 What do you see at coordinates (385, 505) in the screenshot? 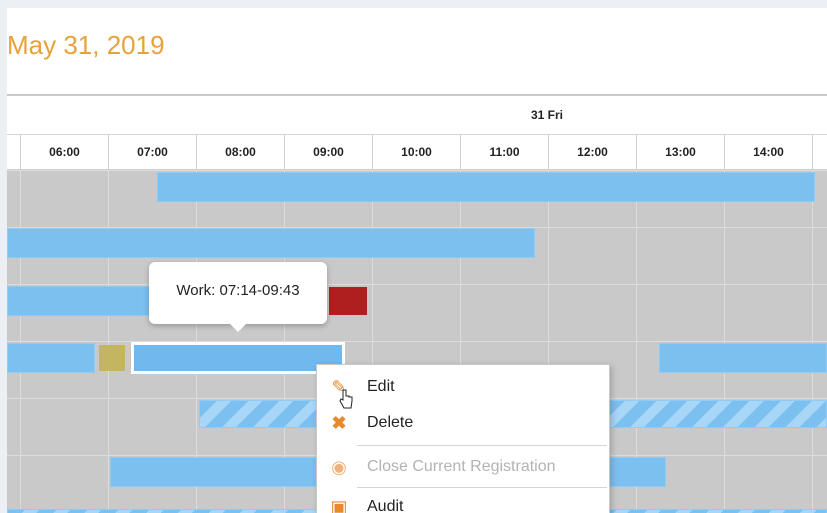
I see `menu-item-label: Audit` at bounding box center [385, 505].